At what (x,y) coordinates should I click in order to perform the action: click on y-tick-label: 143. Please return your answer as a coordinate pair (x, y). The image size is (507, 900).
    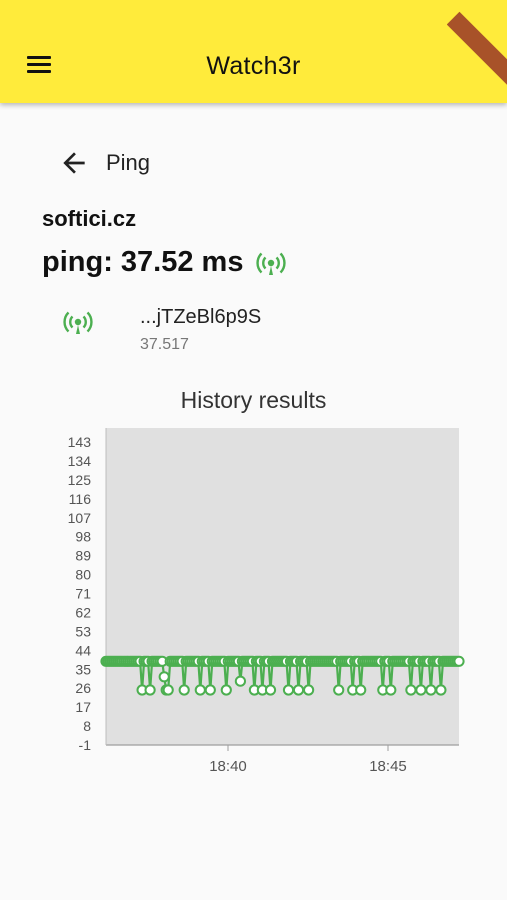
    Looking at the image, I should click on (80, 442).